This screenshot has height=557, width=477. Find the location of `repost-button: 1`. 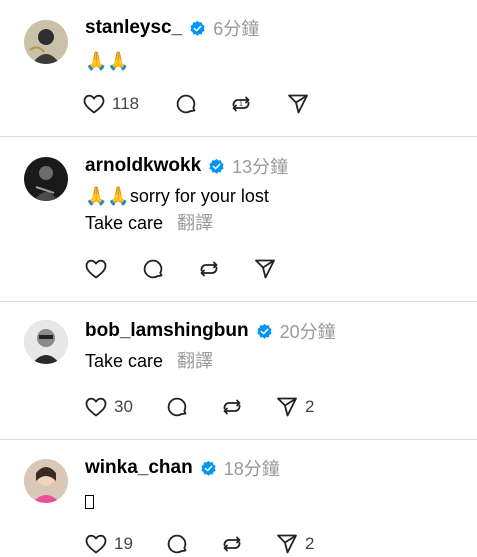

repost-button: 1 is located at coordinates (241, 104).